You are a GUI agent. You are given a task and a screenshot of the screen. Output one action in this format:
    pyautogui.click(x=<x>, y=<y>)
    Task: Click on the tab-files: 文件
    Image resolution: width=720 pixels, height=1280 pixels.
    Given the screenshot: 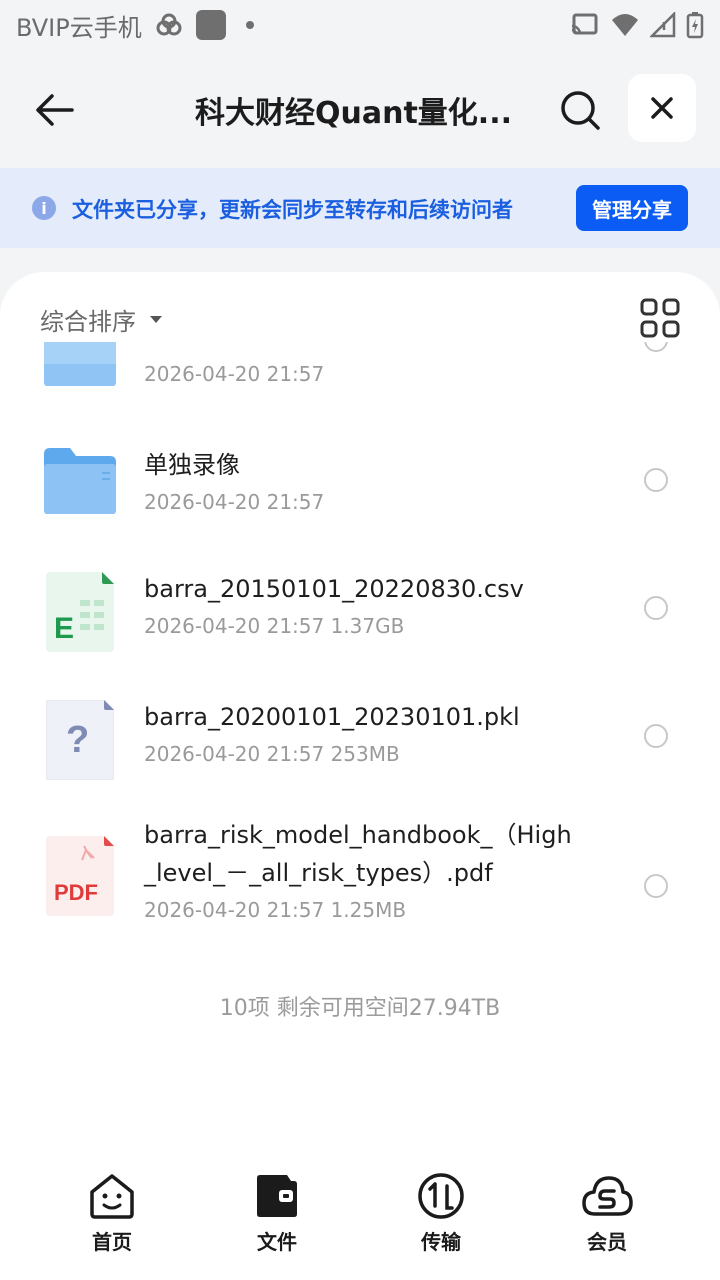 What is the action you would take?
    pyautogui.click(x=277, y=1213)
    